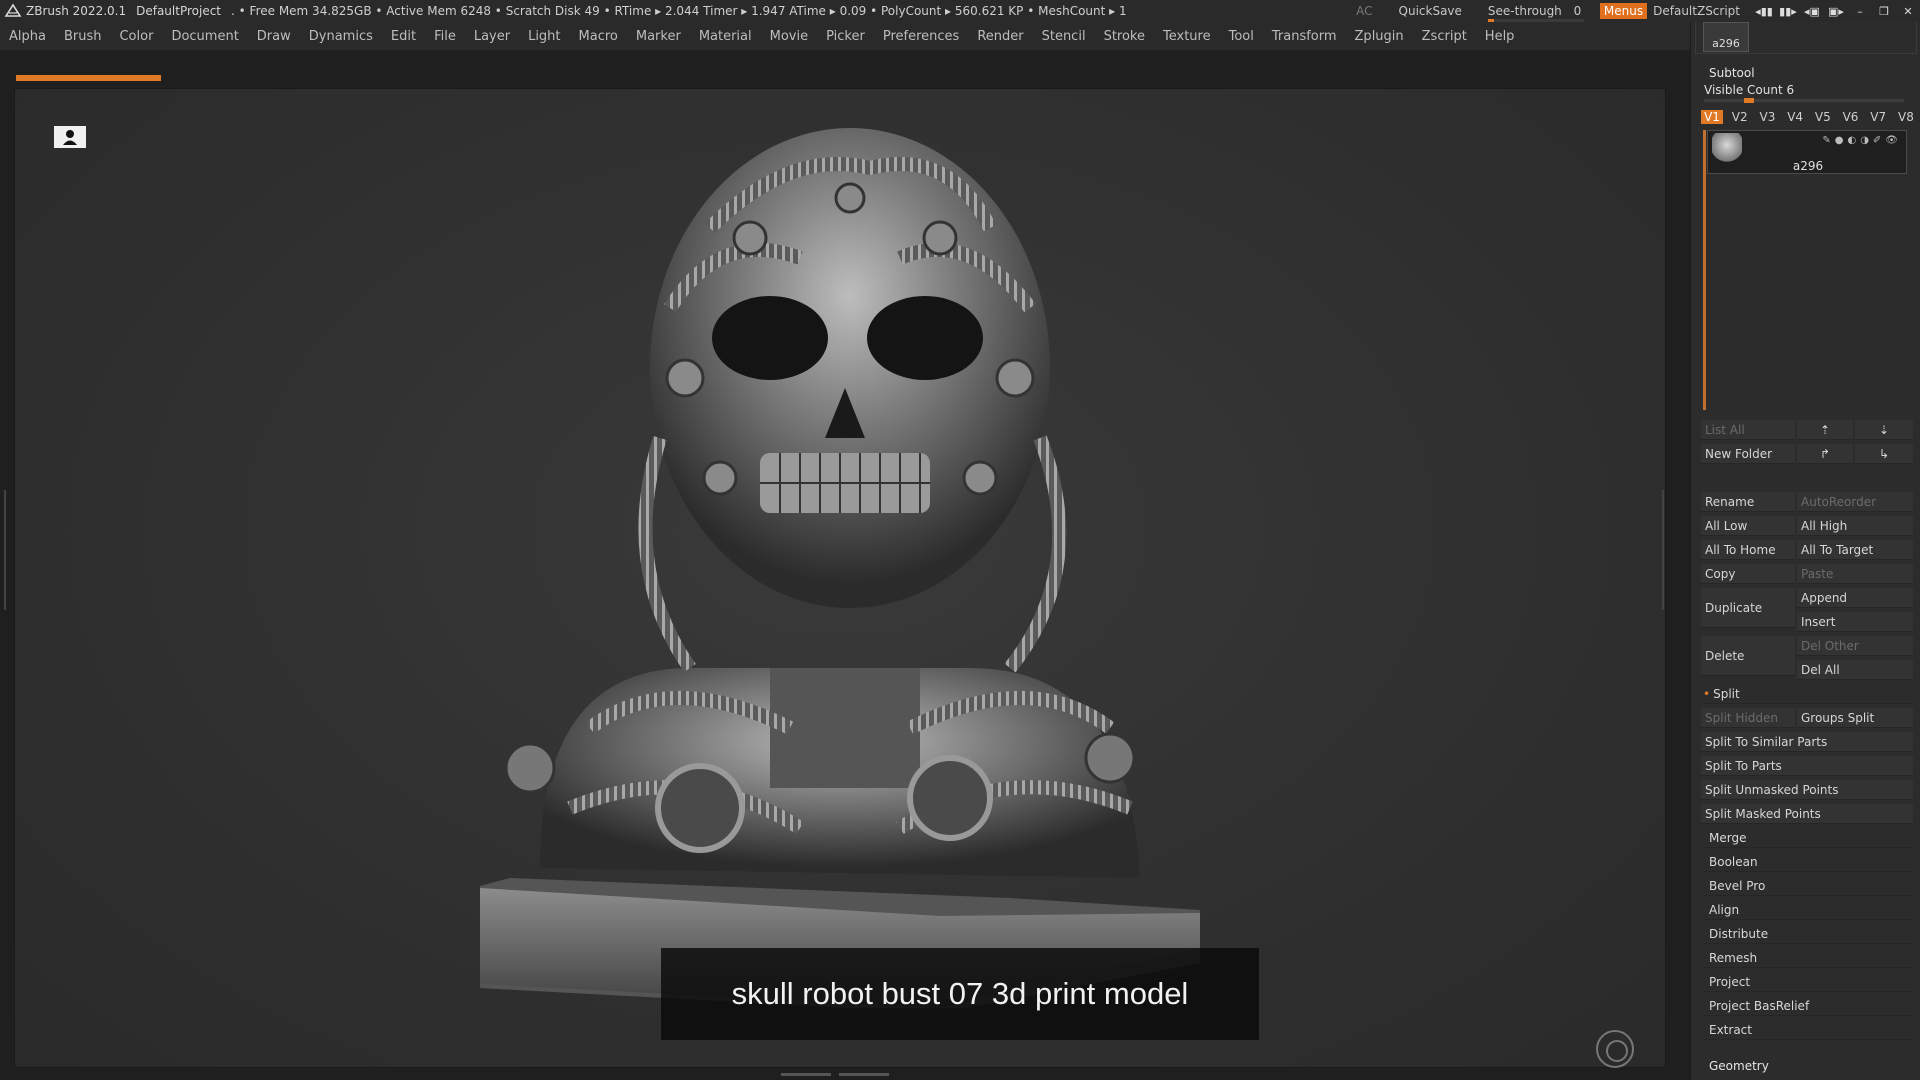  What do you see at coordinates (1696, 11) in the screenshot?
I see `default-zscript: DefaultZScript` at bounding box center [1696, 11].